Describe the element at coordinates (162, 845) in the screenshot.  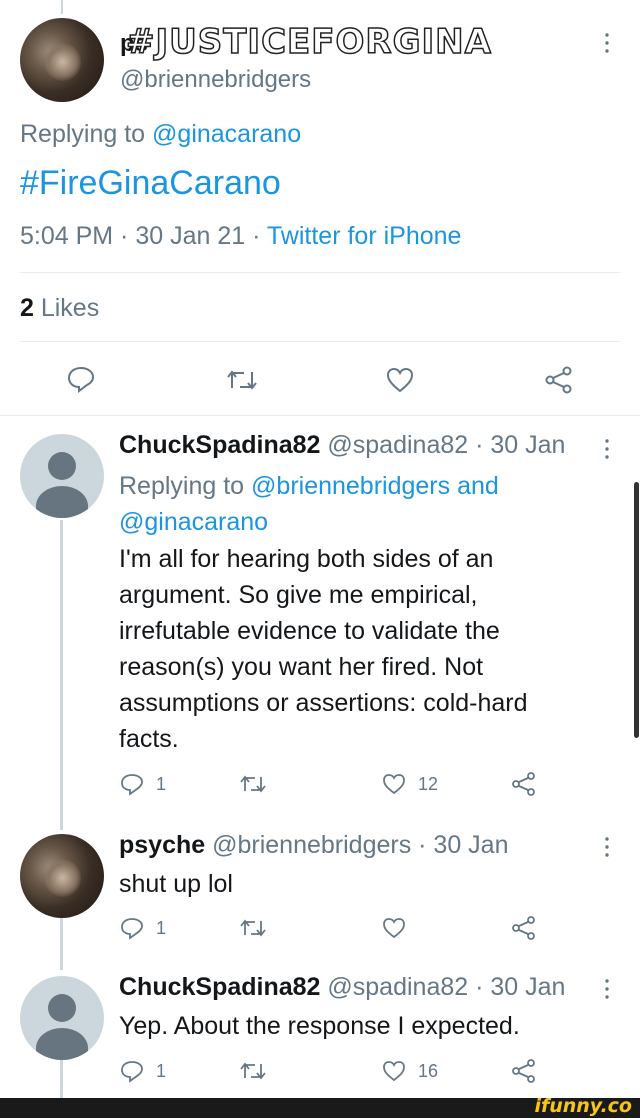
I see `display-name: psyche` at that location.